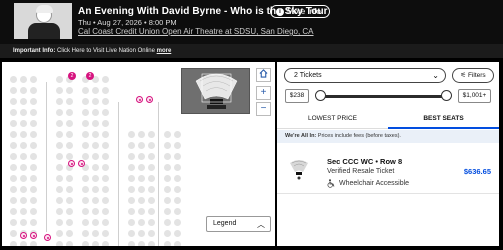 This screenshot has height=250, width=503. I want to click on listing-section-row: Sec CCC WC • Row 8, so click(365, 161).